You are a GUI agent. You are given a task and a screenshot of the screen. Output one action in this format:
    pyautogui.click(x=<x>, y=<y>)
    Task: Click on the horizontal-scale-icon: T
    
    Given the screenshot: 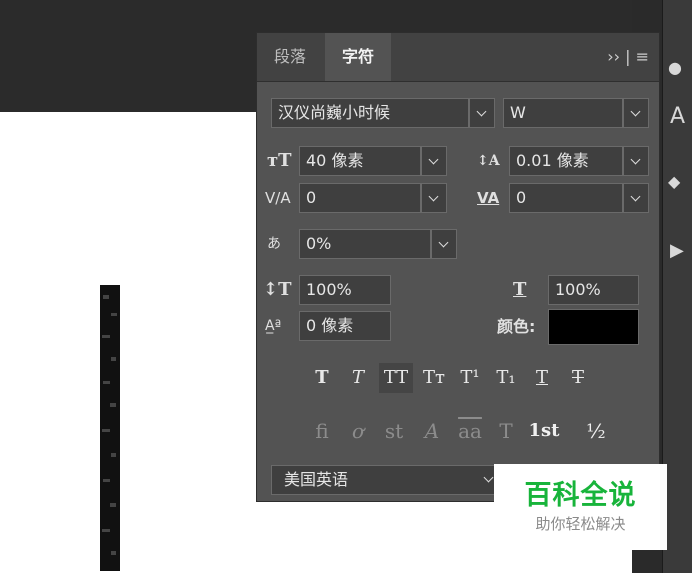 What is the action you would take?
    pyautogui.click(x=520, y=289)
    